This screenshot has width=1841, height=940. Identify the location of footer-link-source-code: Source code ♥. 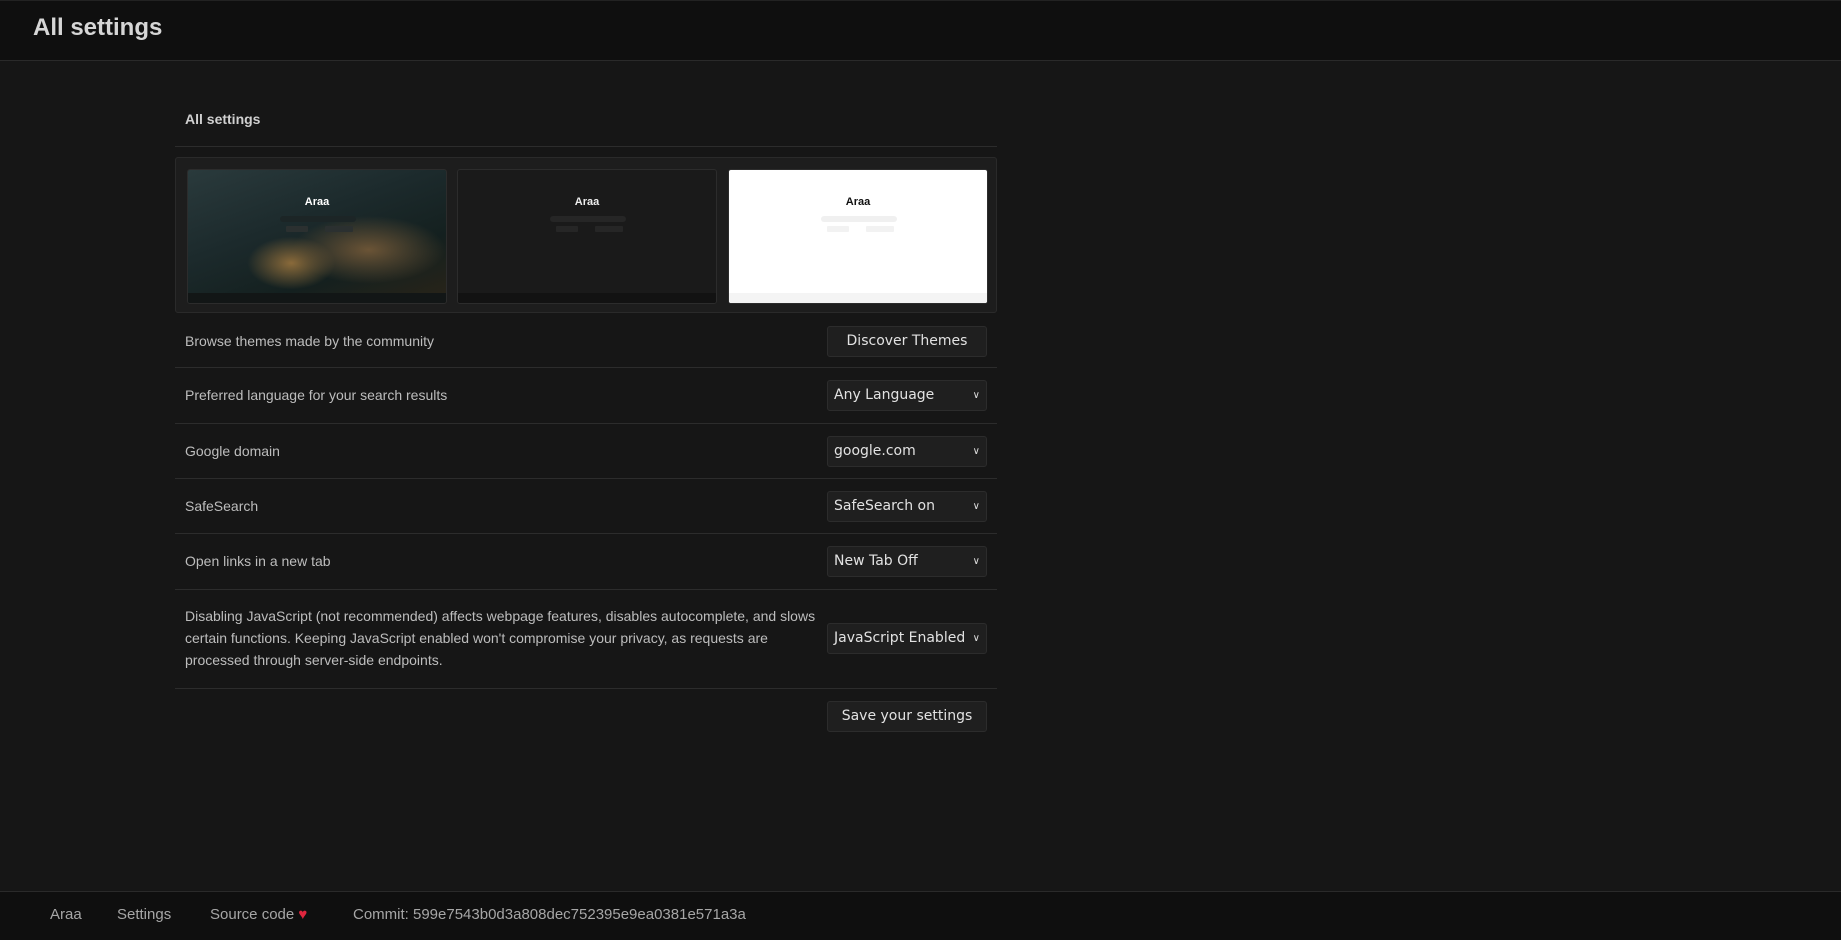
(258, 914).